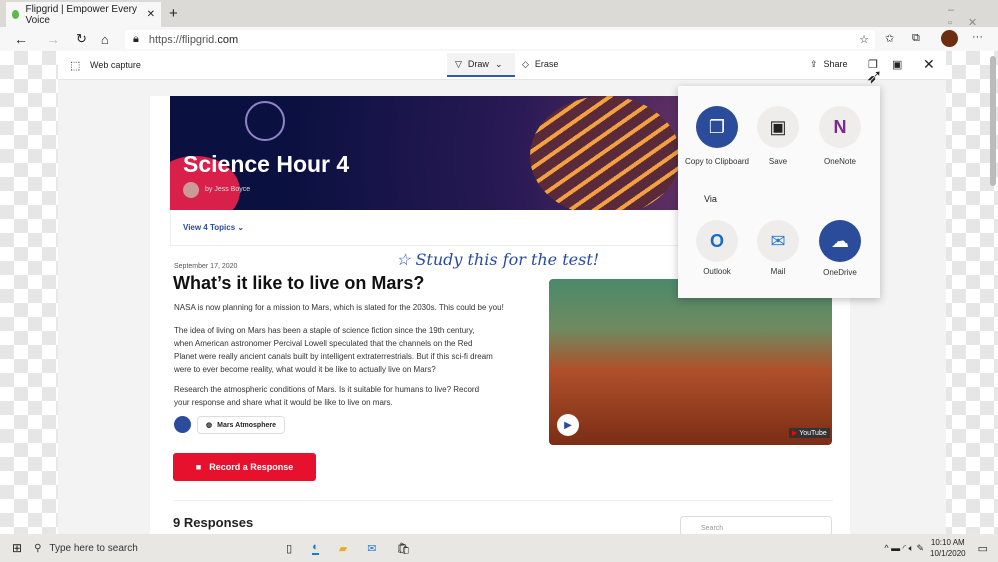  What do you see at coordinates (38, 548) in the screenshot?
I see `search-icon: ⚲` at bounding box center [38, 548].